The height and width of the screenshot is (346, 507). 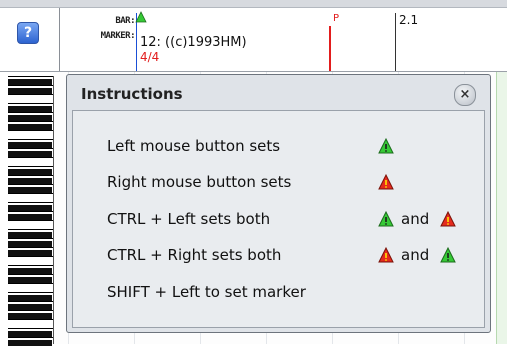 What do you see at coordinates (501, 208) in the screenshot?
I see `grid-right-edge` at bounding box center [501, 208].